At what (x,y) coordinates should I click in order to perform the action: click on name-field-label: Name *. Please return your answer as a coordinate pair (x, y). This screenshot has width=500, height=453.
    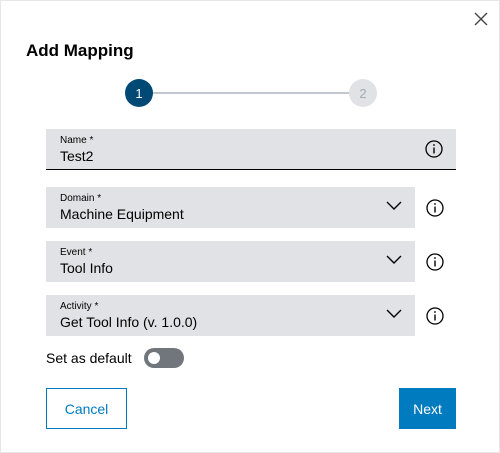
    Looking at the image, I should click on (77, 140).